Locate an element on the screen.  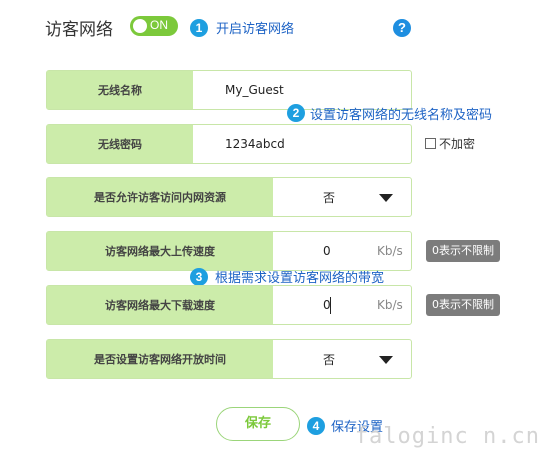
help-icon: ? is located at coordinates (402, 28).